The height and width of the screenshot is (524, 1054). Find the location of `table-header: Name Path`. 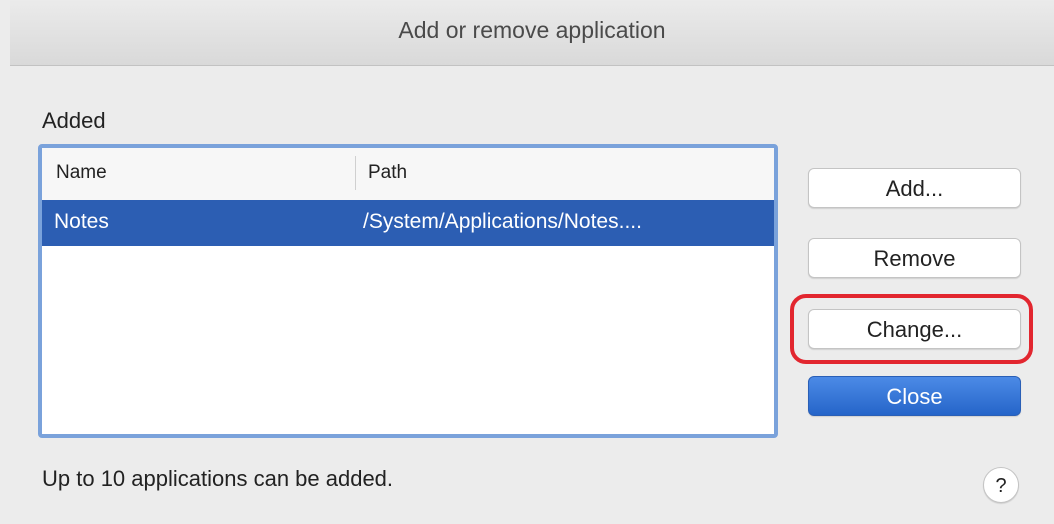

table-header: Name Path is located at coordinates (408, 174).